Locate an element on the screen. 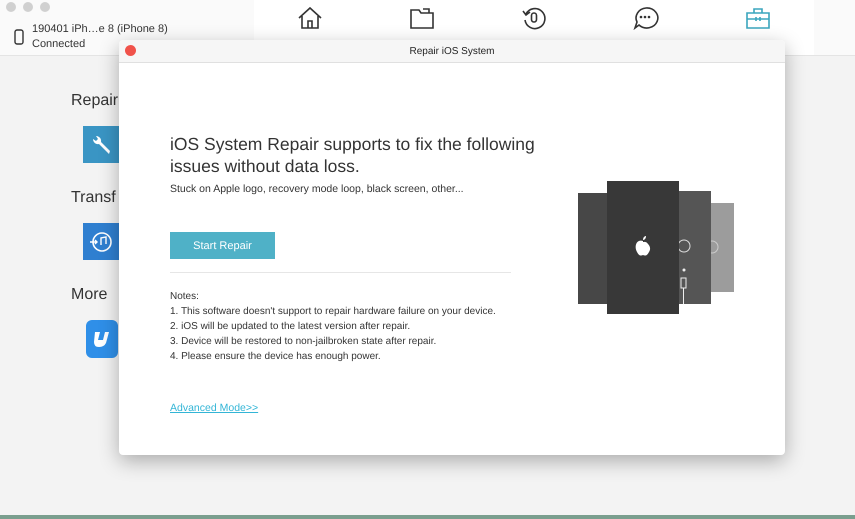 The image size is (855, 519). dialog-title: Repair iOS System is located at coordinates (452, 51).